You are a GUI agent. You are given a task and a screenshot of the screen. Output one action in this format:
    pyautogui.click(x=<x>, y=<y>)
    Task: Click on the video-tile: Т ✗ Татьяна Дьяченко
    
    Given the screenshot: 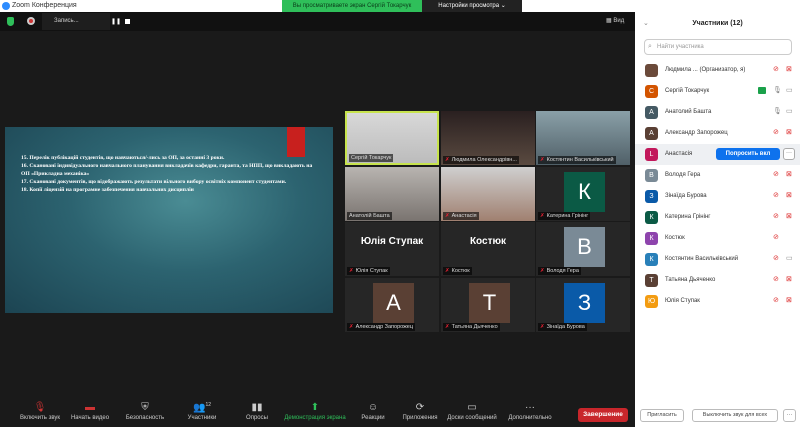 What is the action you would take?
    pyautogui.click(x=488, y=305)
    